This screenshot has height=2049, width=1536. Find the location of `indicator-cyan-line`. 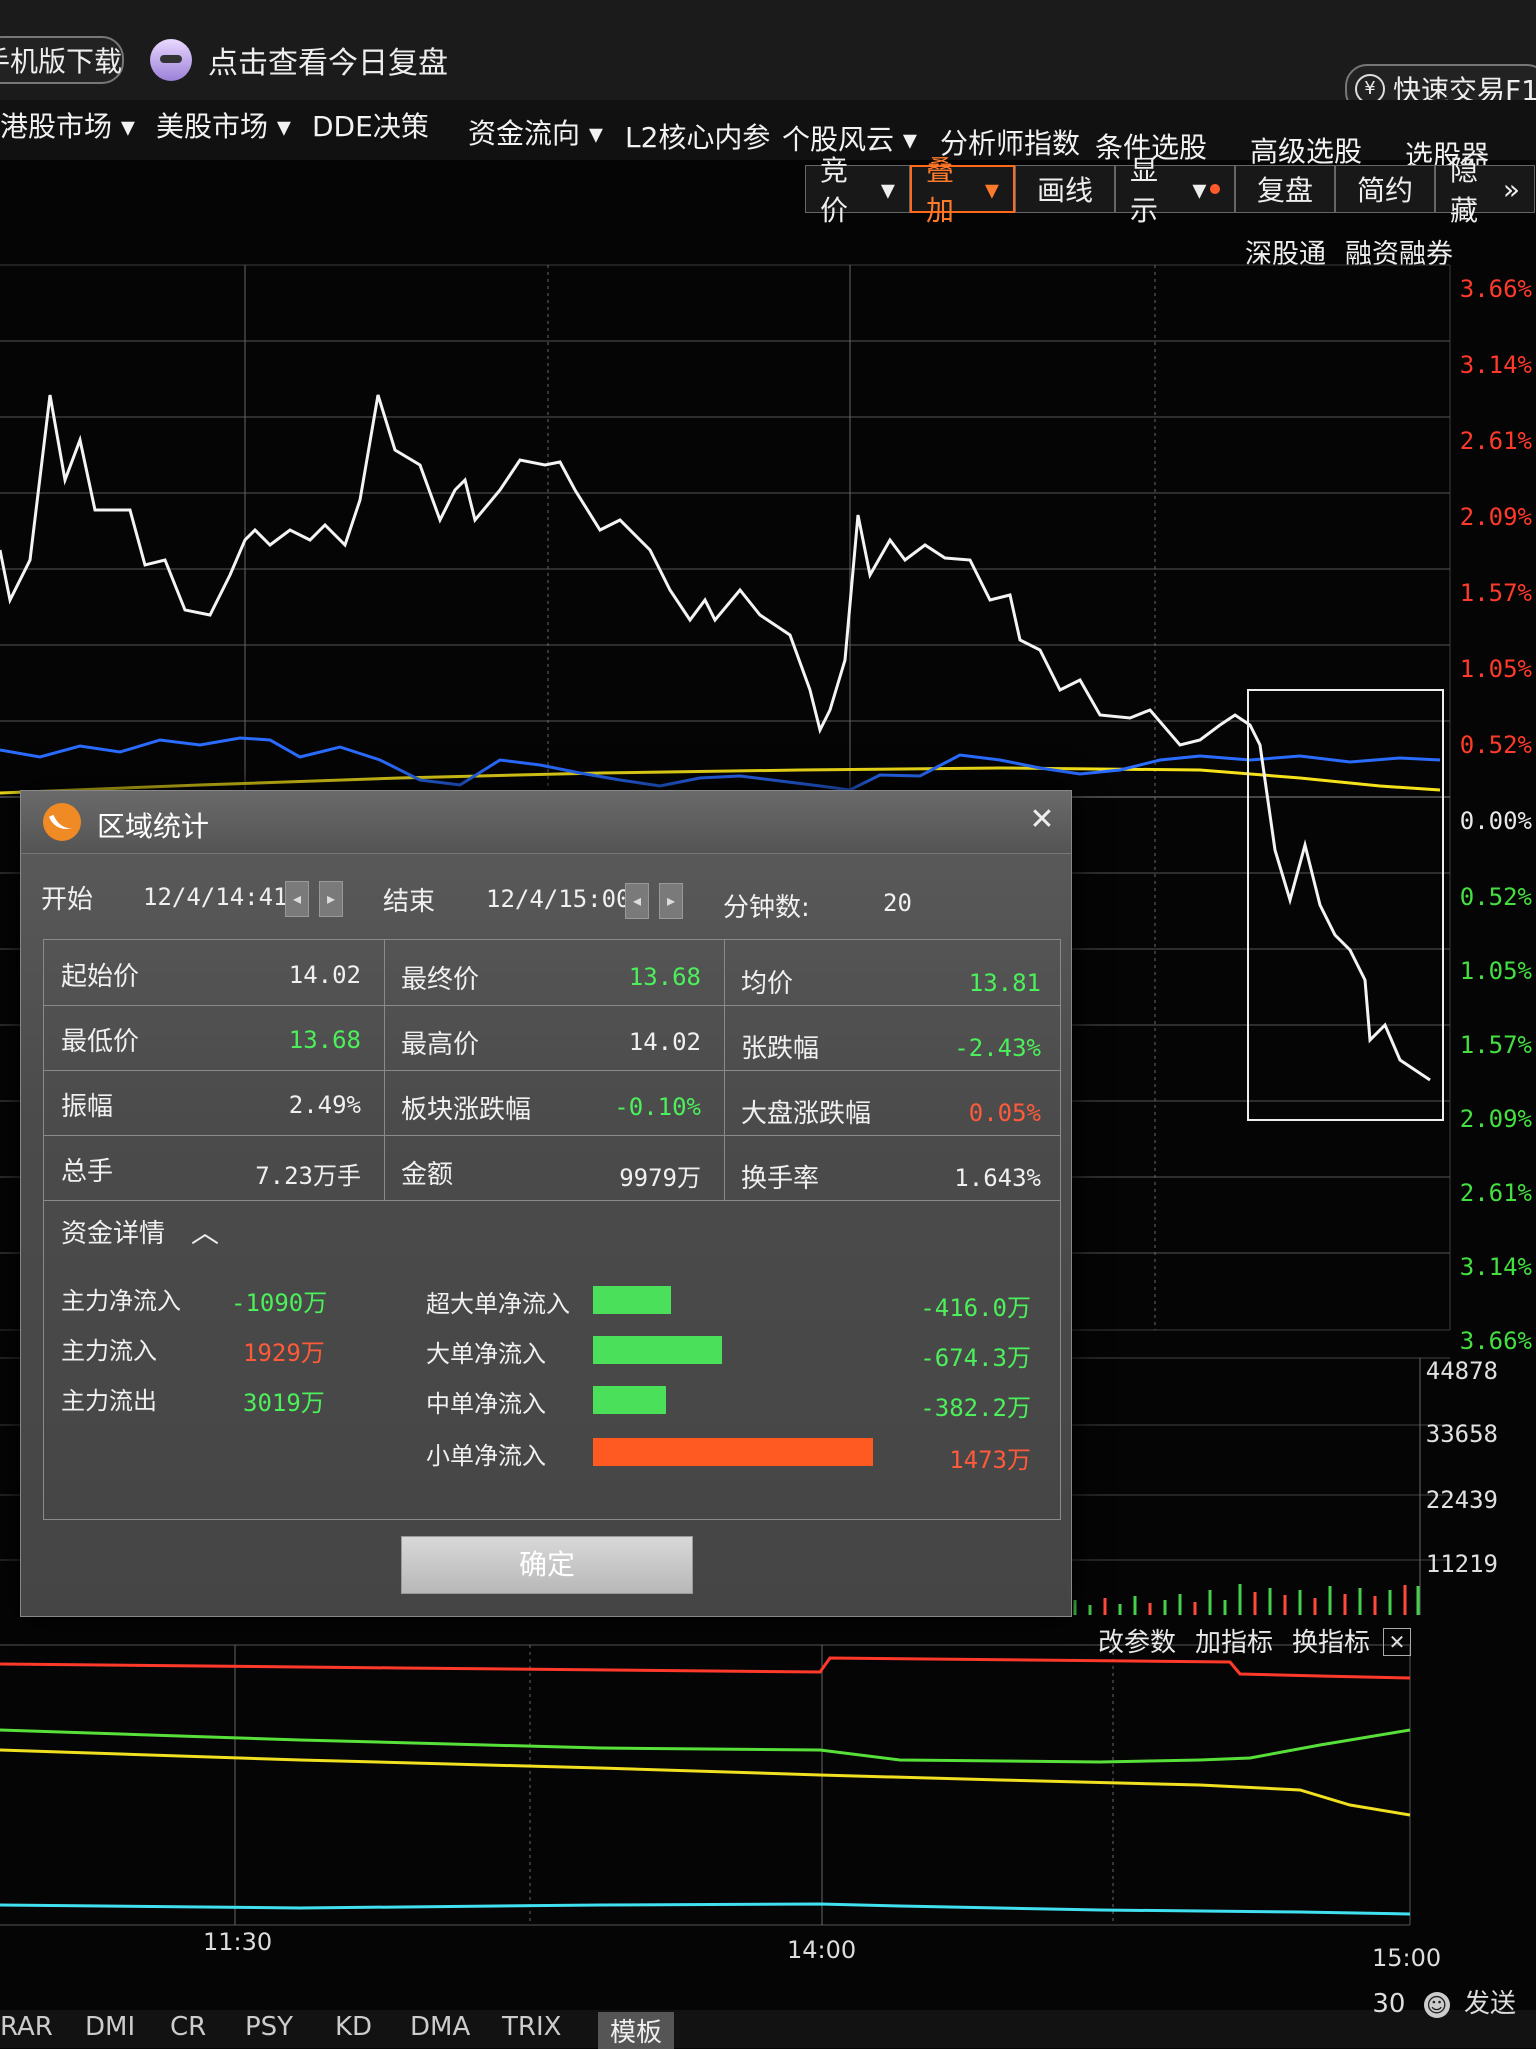

indicator-cyan-line is located at coordinates (705, 1909).